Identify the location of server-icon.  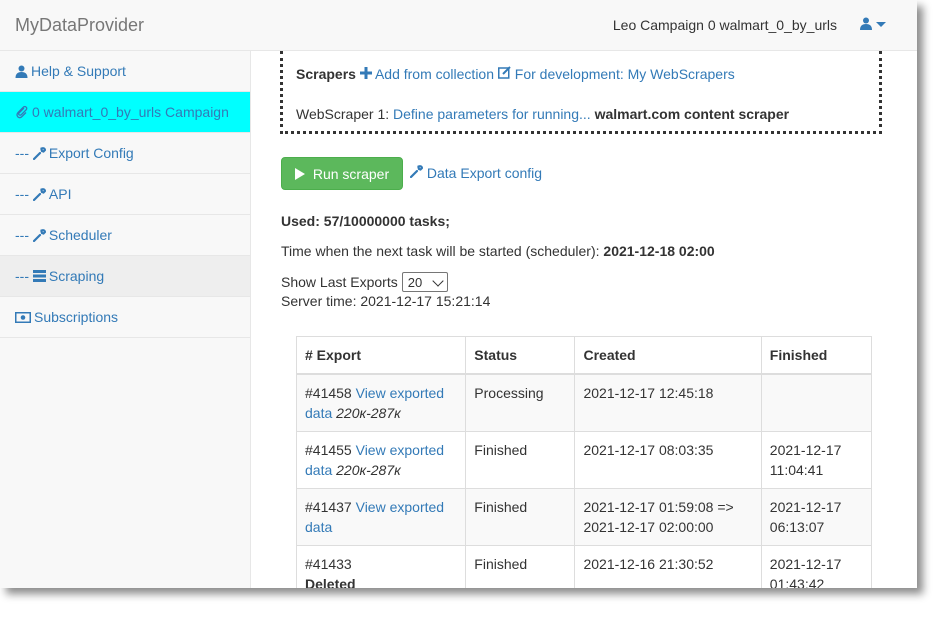
(39, 276).